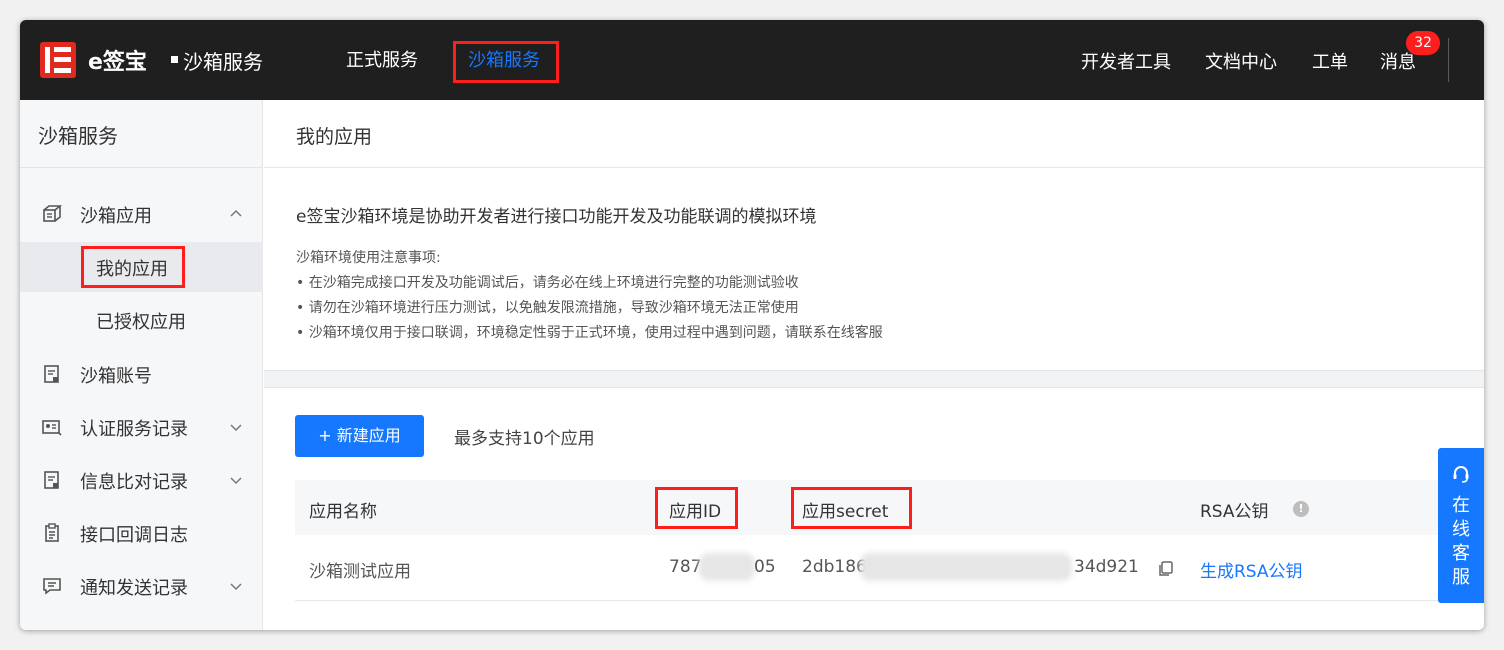 The height and width of the screenshot is (650, 1504). I want to click on cell-secret-end: 34d921, so click(1106, 567).